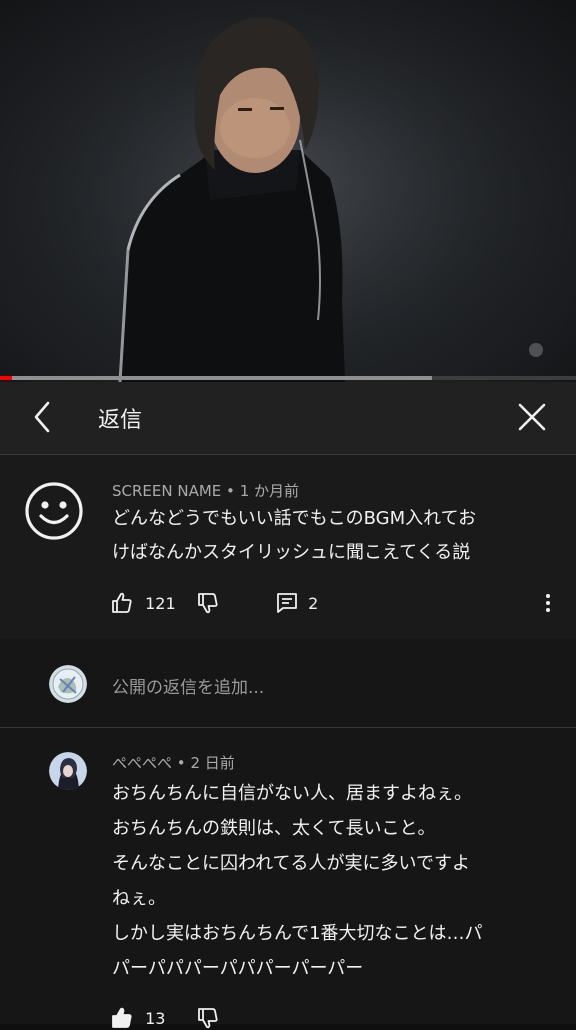  I want to click on close-button, so click(532, 417).